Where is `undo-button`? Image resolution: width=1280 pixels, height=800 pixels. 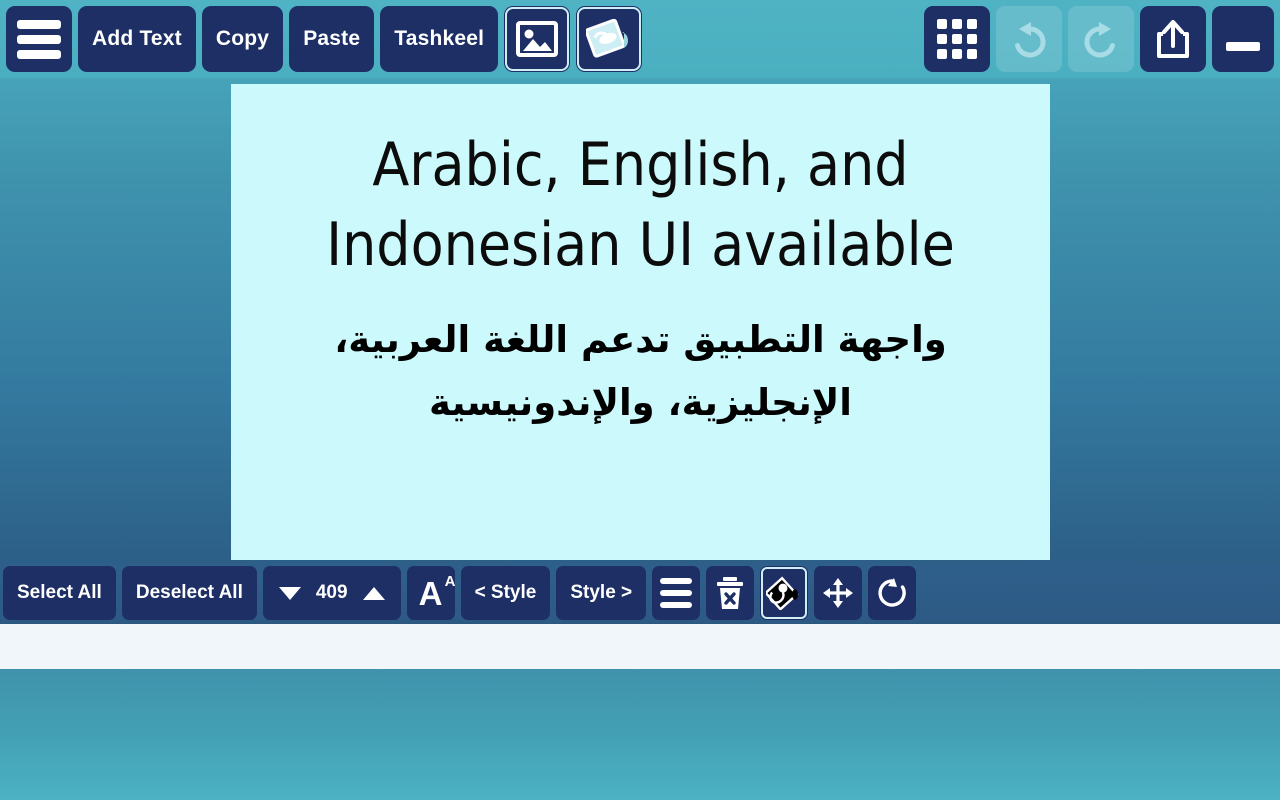 undo-button is located at coordinates (1029, 39).